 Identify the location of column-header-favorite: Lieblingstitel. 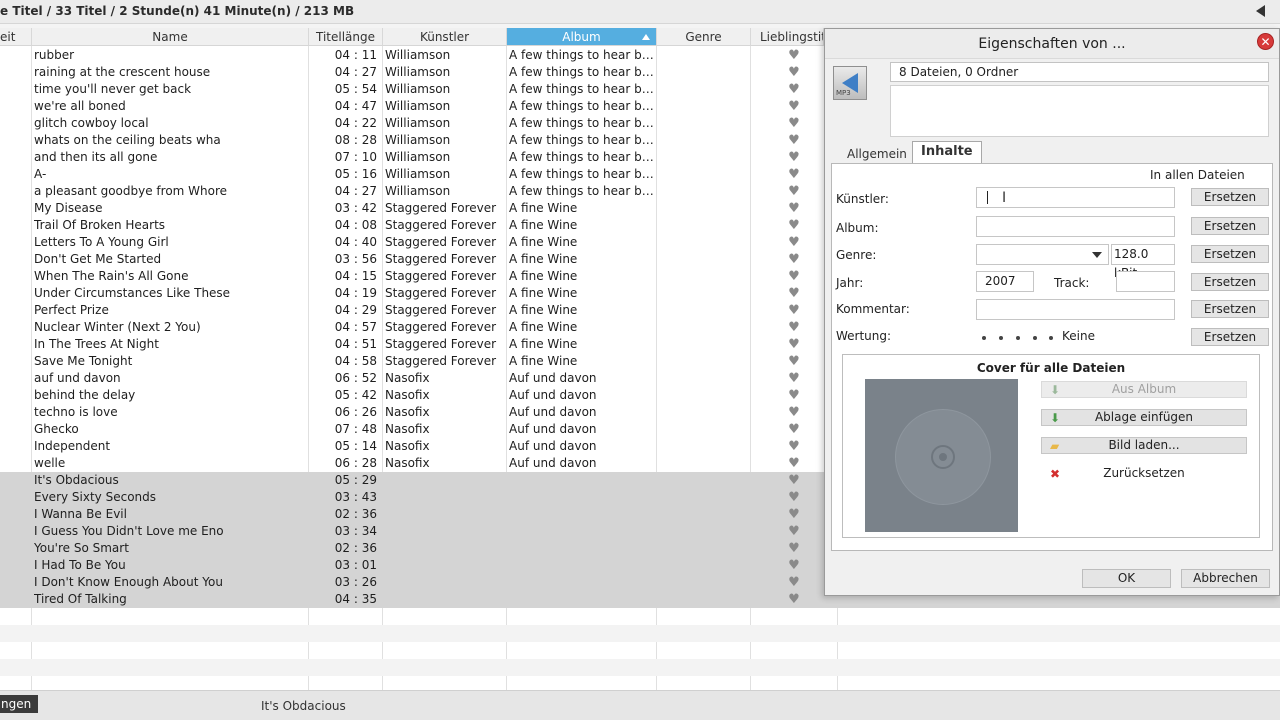
(787, 37).